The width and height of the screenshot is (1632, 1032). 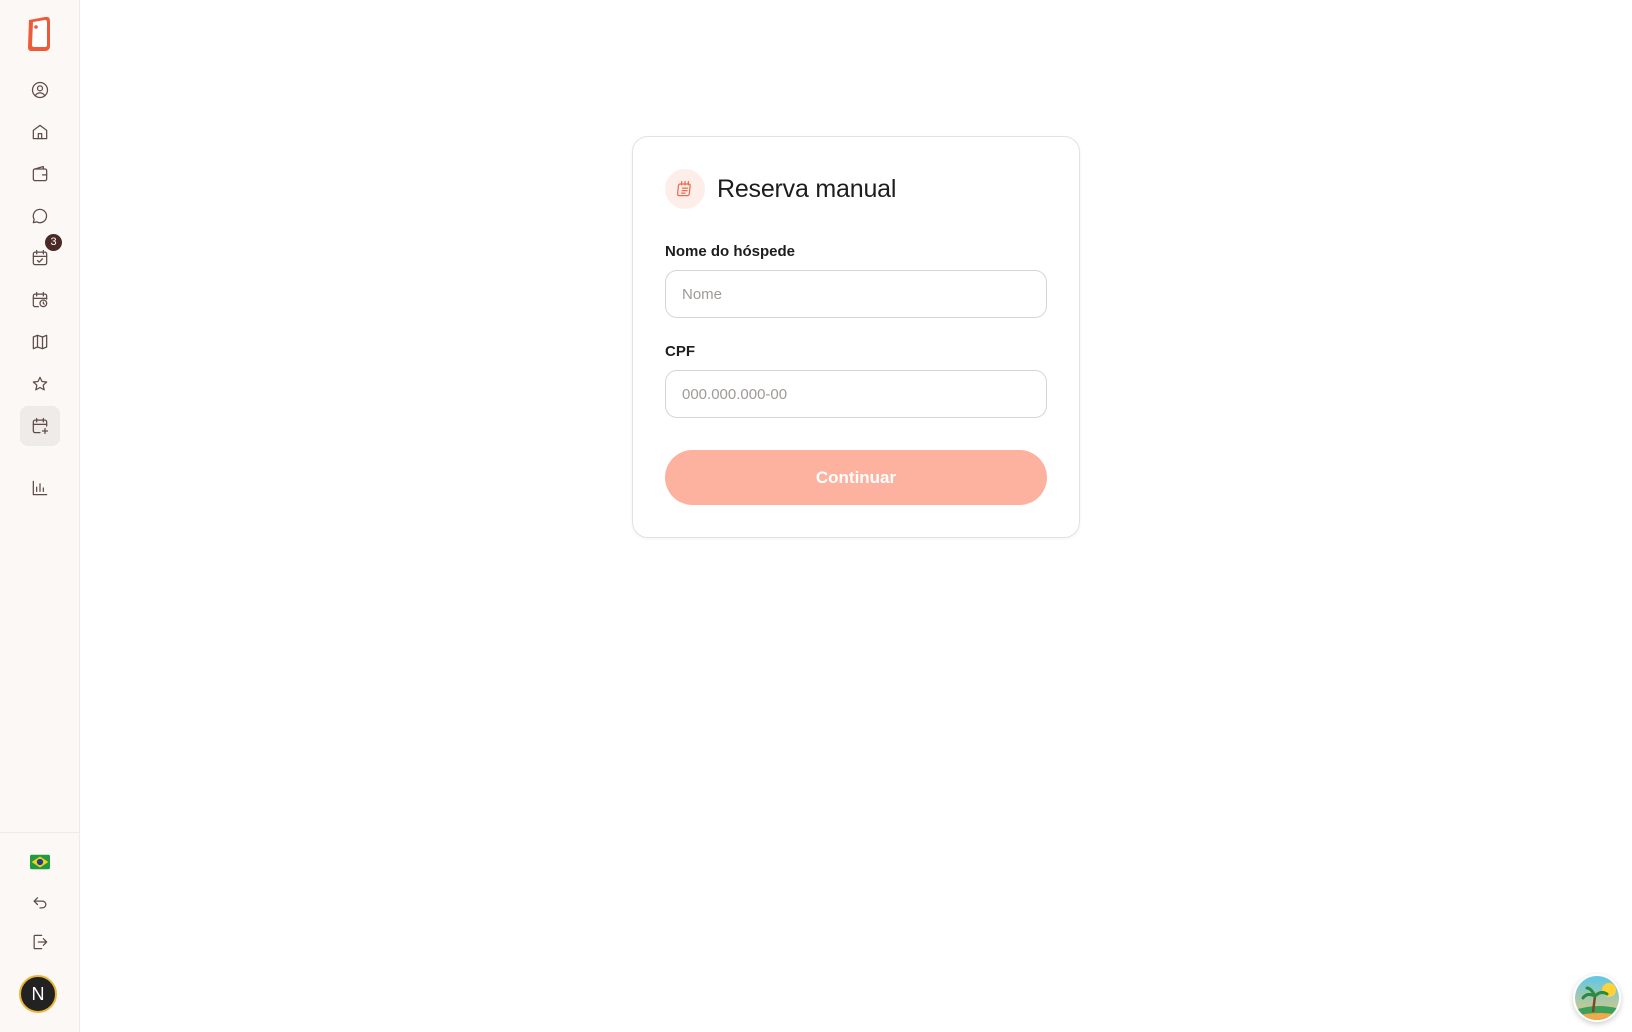 I want to click on booking-icon-wrapper, so click(x=685, y=189).